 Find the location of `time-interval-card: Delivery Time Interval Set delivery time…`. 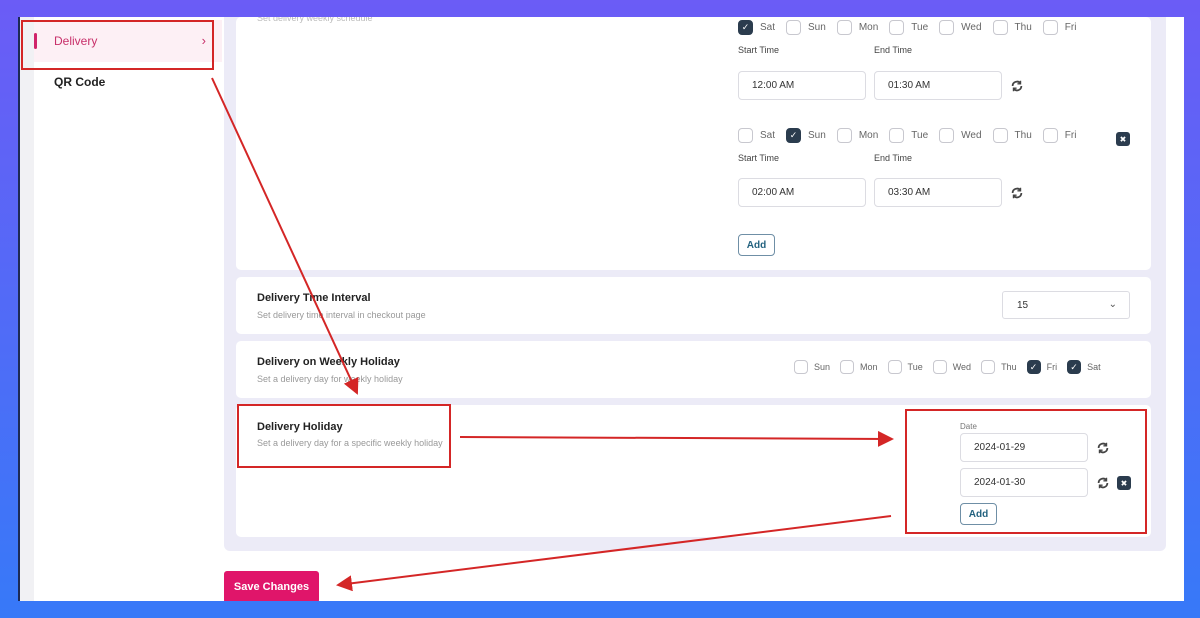

time-interval-card: Delivery Time Interval Set delivery time… is located at coordinates (693, 305).